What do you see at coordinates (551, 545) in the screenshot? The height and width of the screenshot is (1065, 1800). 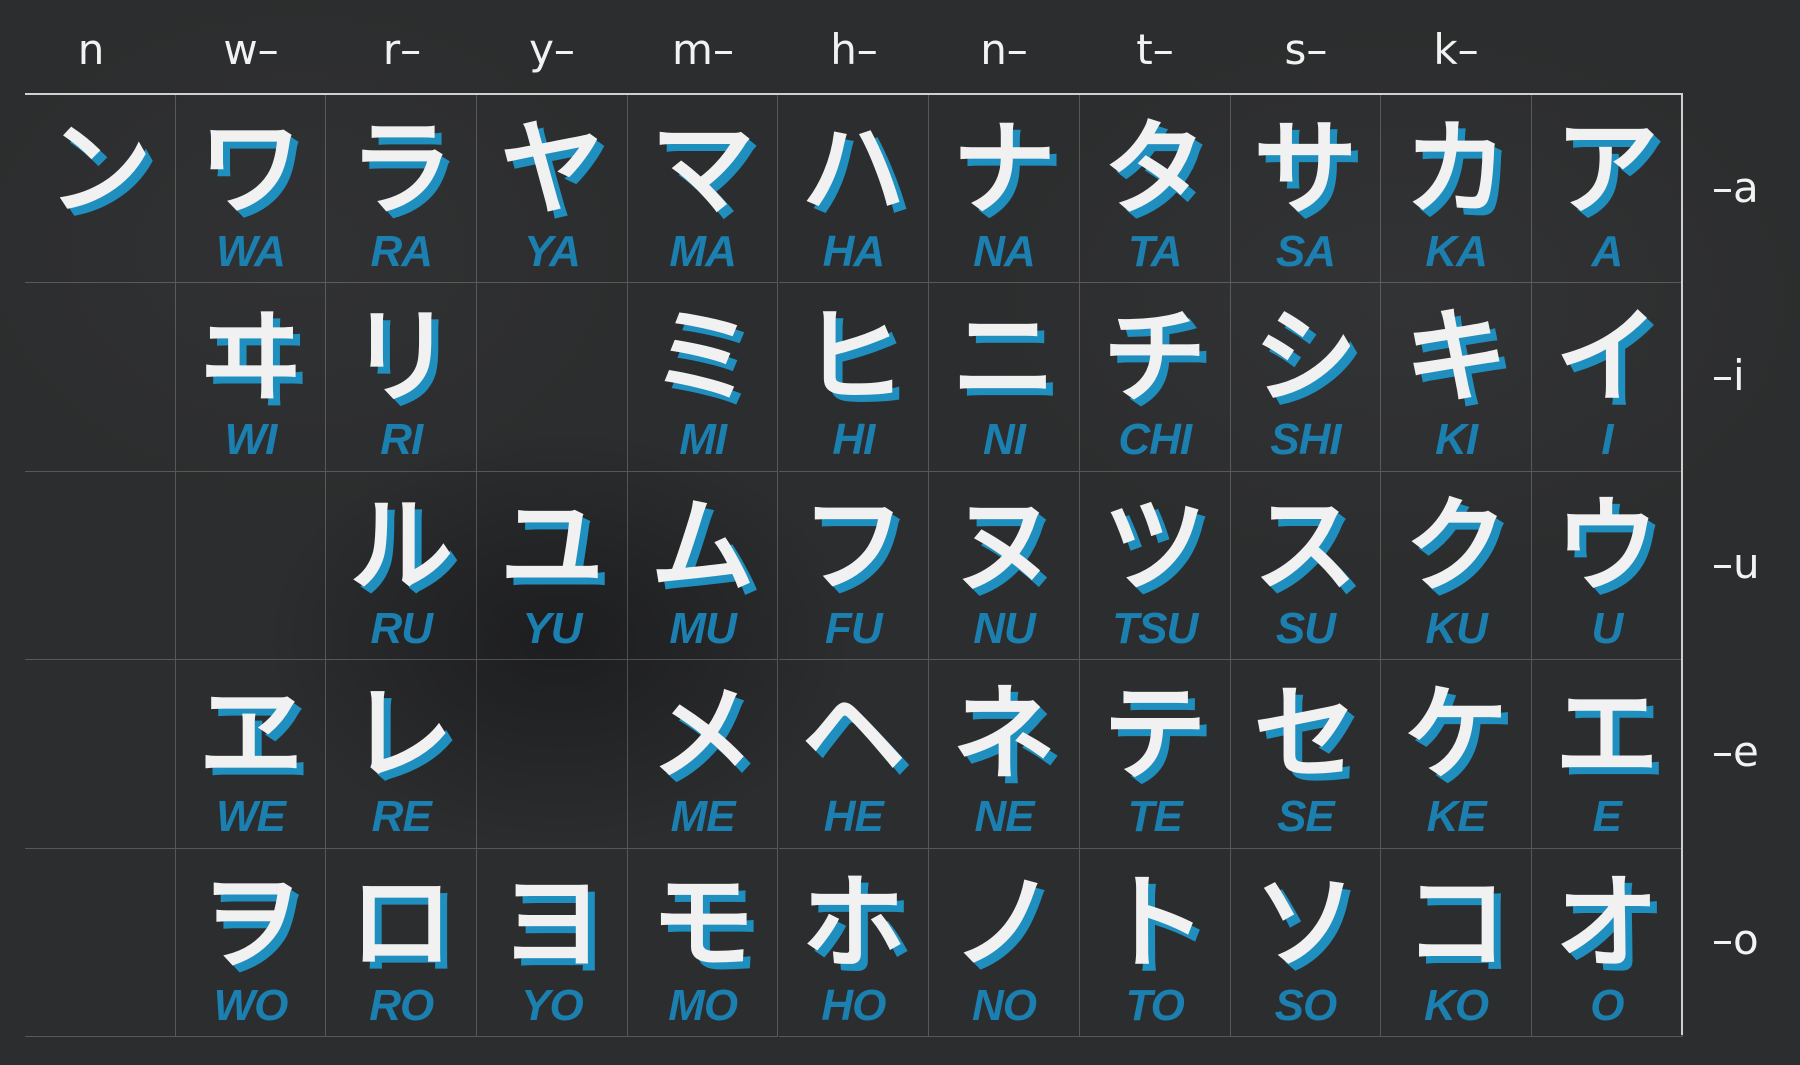 I see `kana-character: ユ` at bounding box center [551, 545].